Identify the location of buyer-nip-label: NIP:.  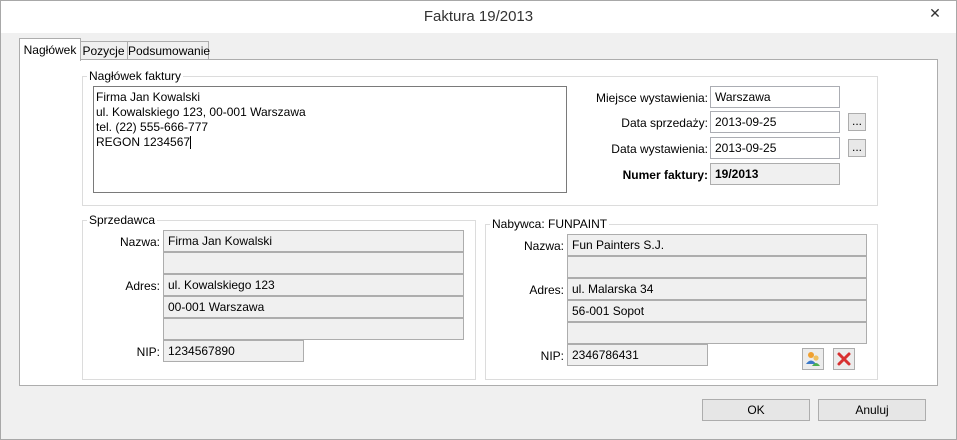
(552, 356).